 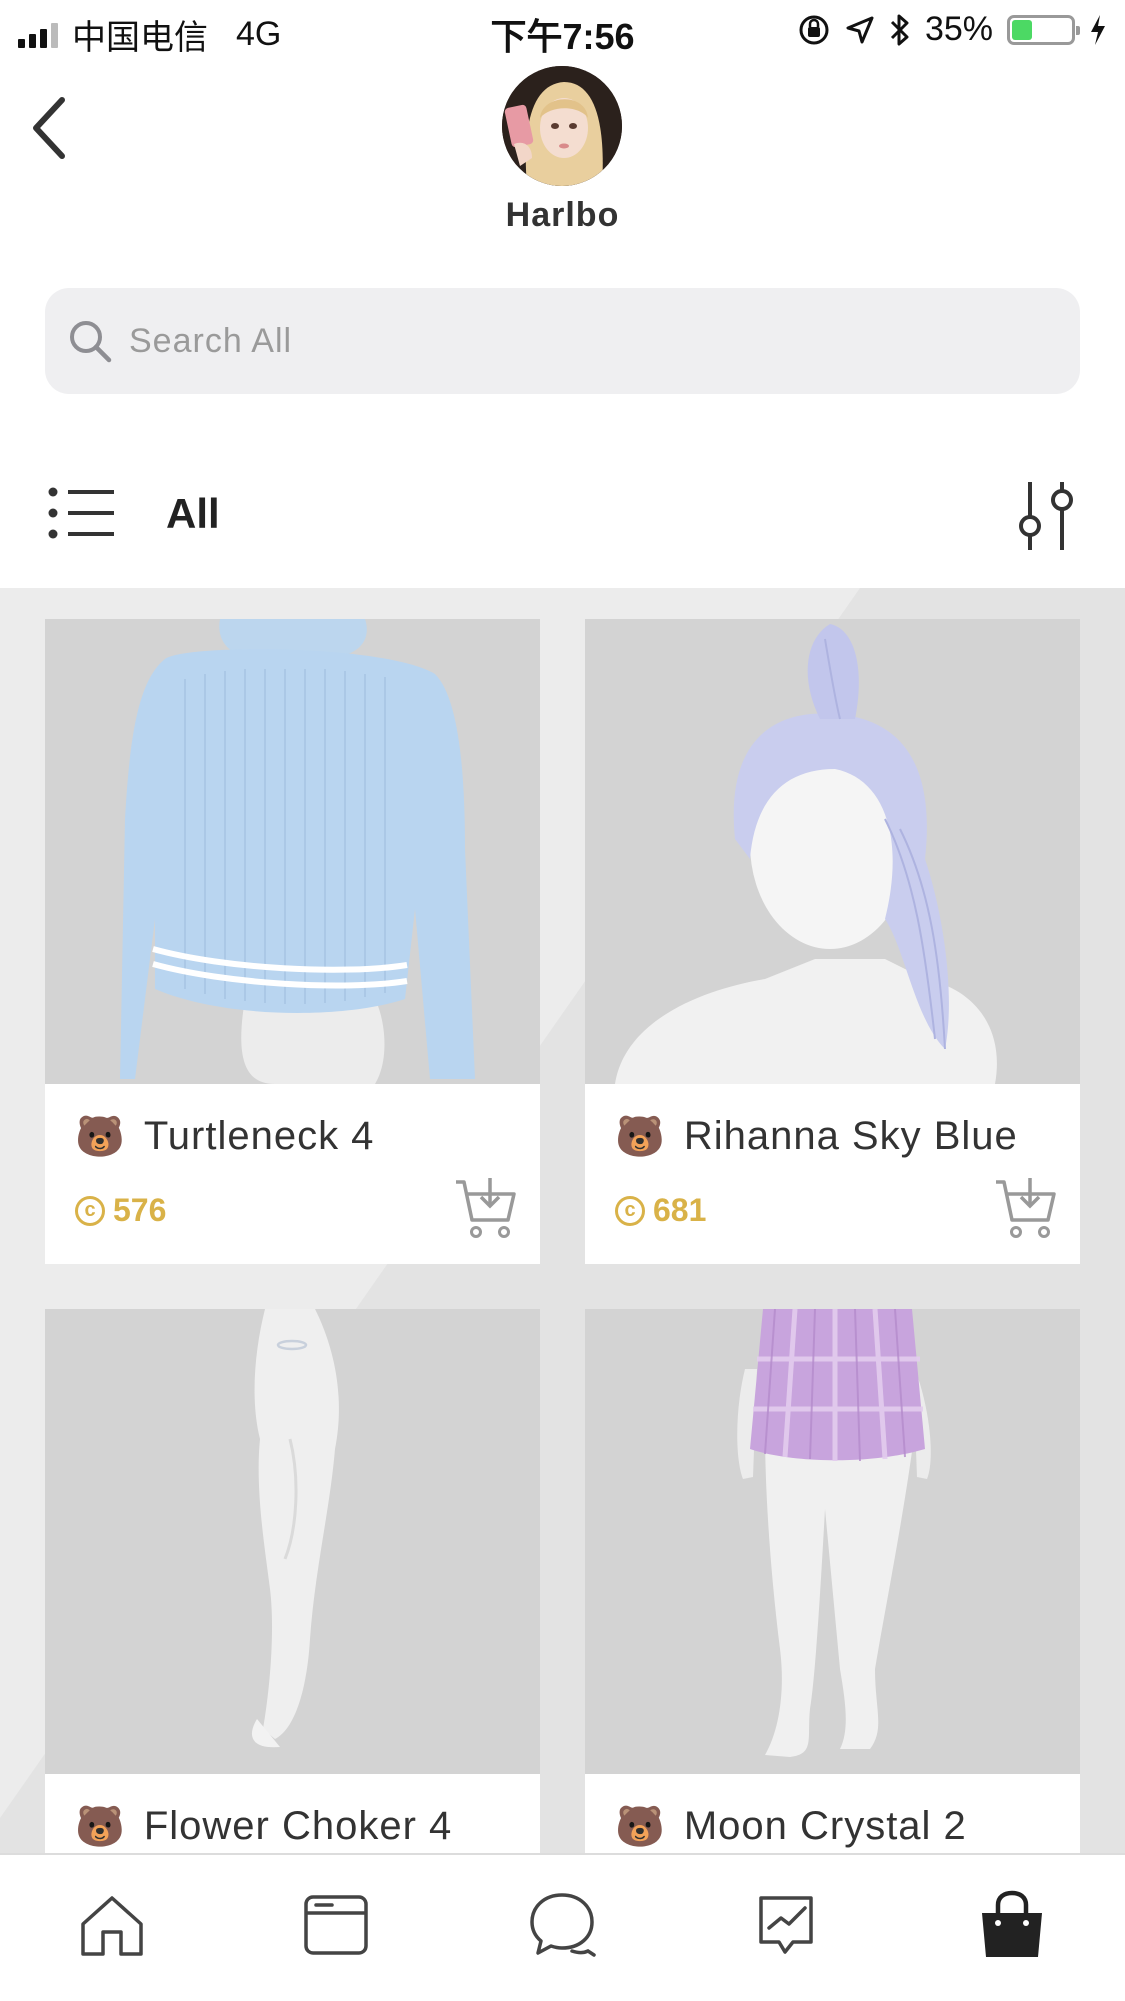 I want to click on status-bar: 中国电信 4G 下午7:56 35%, so click(x=562, y=31).